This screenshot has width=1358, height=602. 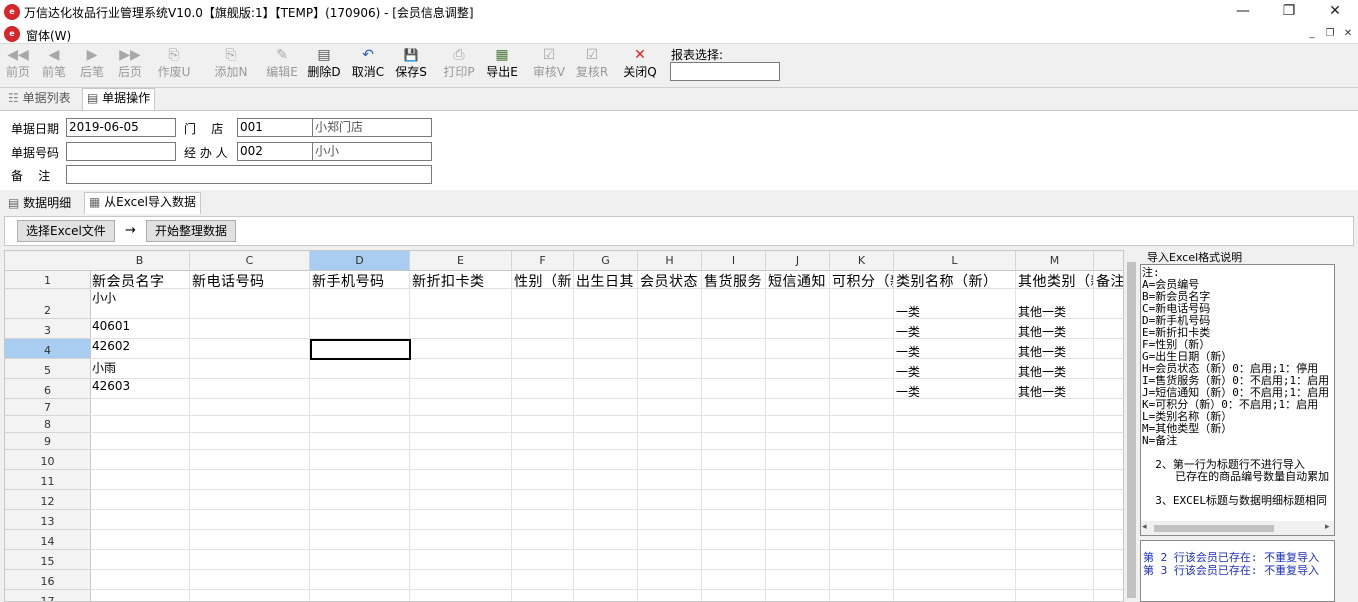 What do you see at coordinates (955, 280) in the screenshot?
I see `grid-header-cell: 类别名称（新）` at bounding box center [955, 280].